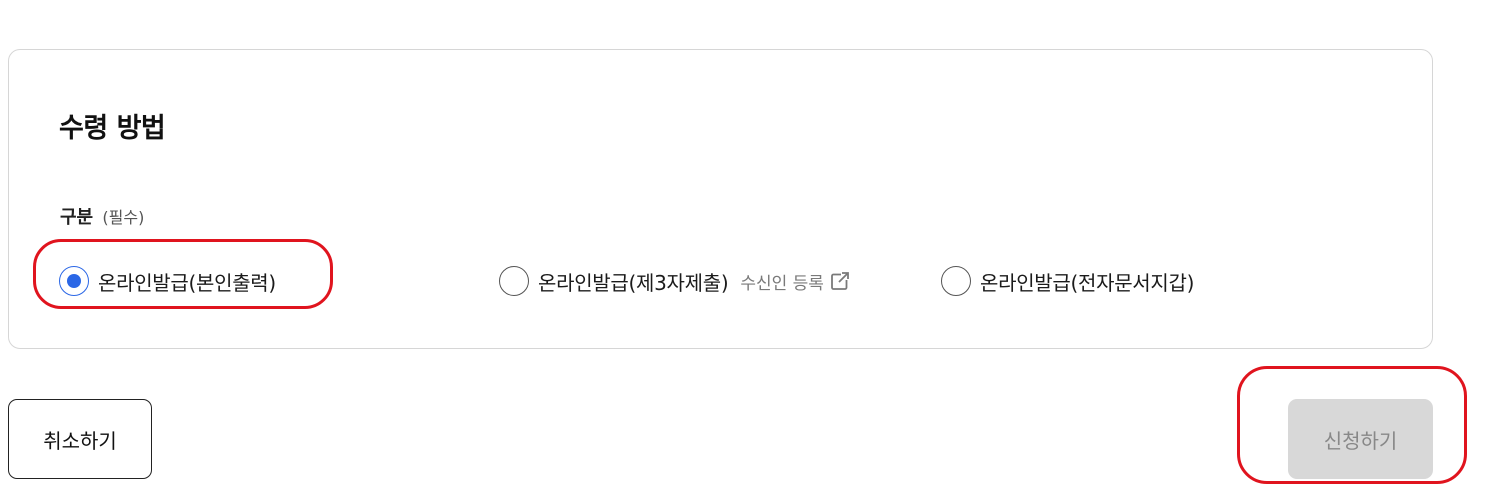  Describe the element at coordinates (123, 217) in the screenshot. I see `required-indicator: (필수)` at that location.